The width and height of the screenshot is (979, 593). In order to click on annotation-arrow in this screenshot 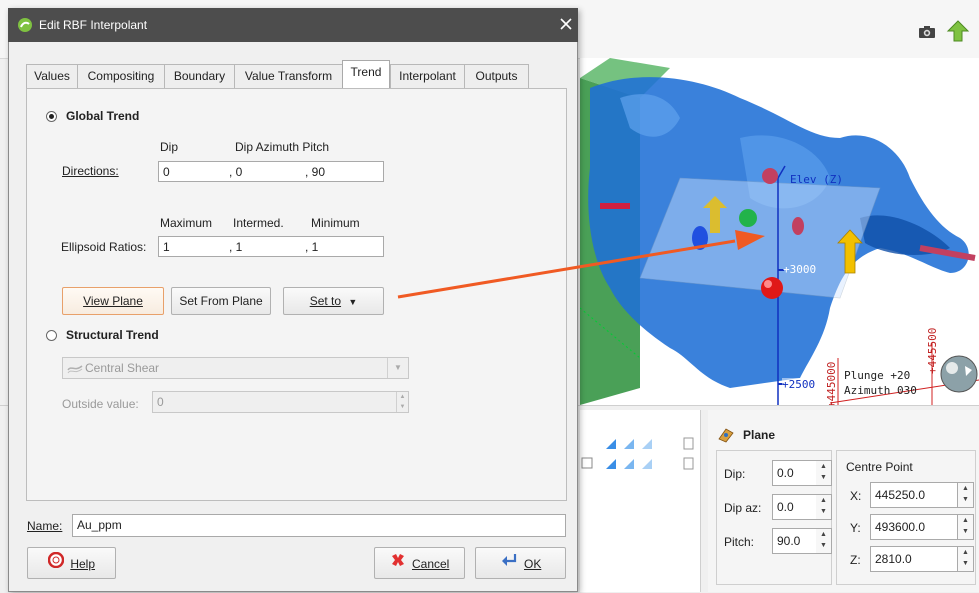, I will do `click(581, 264)`.